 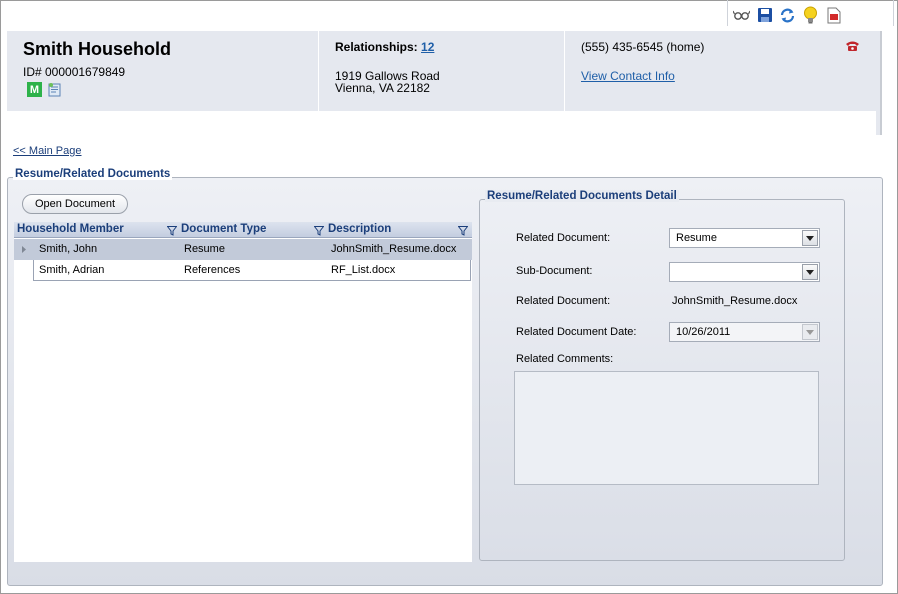 What do you see at coordinates (696, 238) in the screenshot?
I see `related-document-value: Resume` at bounding box center [696, 238].